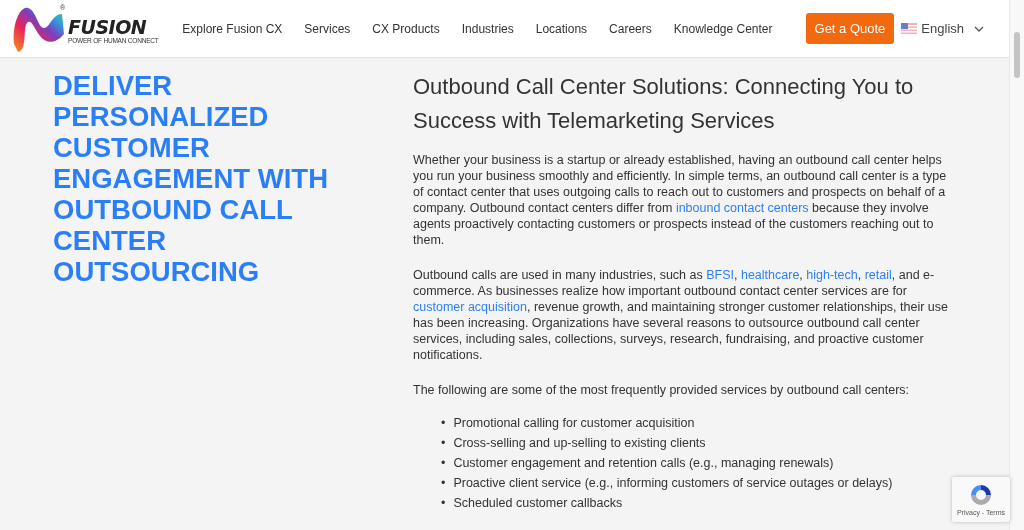 The height and width of the screenshot is (530, 1024). What do you see at coordinates (664, 104) in the screenshot?
I see `article-title: Outbound Call Center Solutions: Connecting You to Success with Telemarketing Services` at bounding box center [664, 104].